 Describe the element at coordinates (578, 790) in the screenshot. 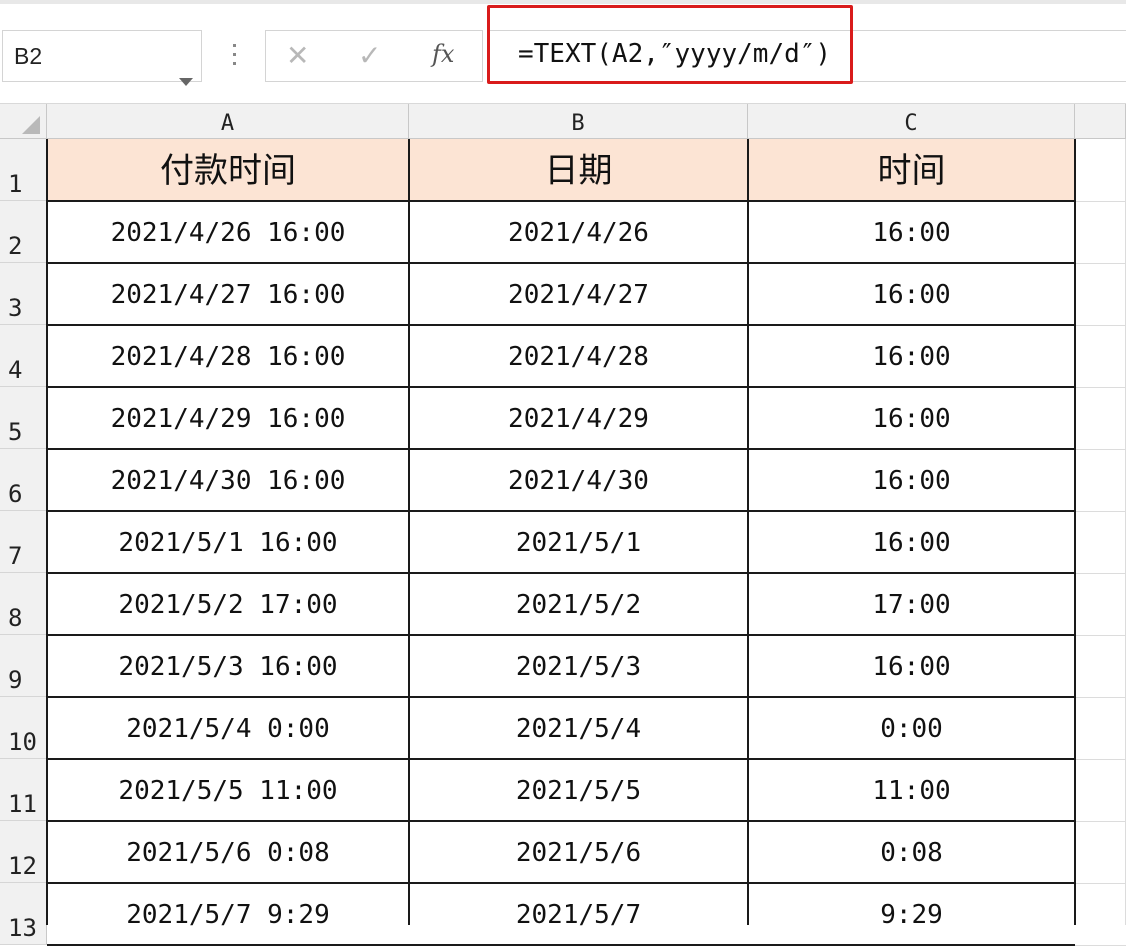

I see `cell-b11: 2021/5/5` at that location.